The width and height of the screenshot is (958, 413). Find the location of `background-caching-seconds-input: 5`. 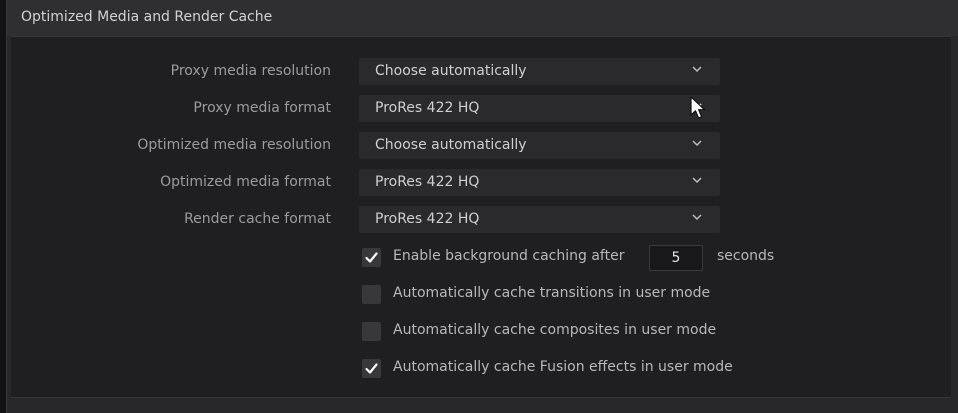

background-caching-seconds-input: 5 is located at coordinates (676, 258).